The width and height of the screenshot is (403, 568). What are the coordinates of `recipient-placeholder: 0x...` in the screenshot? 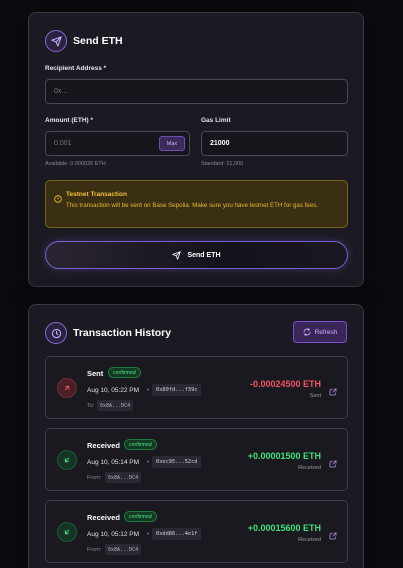 It's located at (61, 91).